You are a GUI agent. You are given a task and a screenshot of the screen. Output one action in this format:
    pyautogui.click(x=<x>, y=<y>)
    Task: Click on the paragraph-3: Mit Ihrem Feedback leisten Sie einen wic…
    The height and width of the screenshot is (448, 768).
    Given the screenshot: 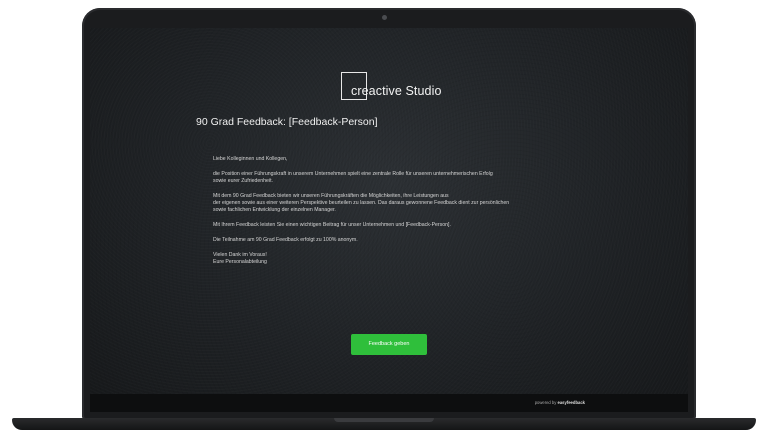 What is the action you would take?
    pyautogui.click(x=332, y=225)
    